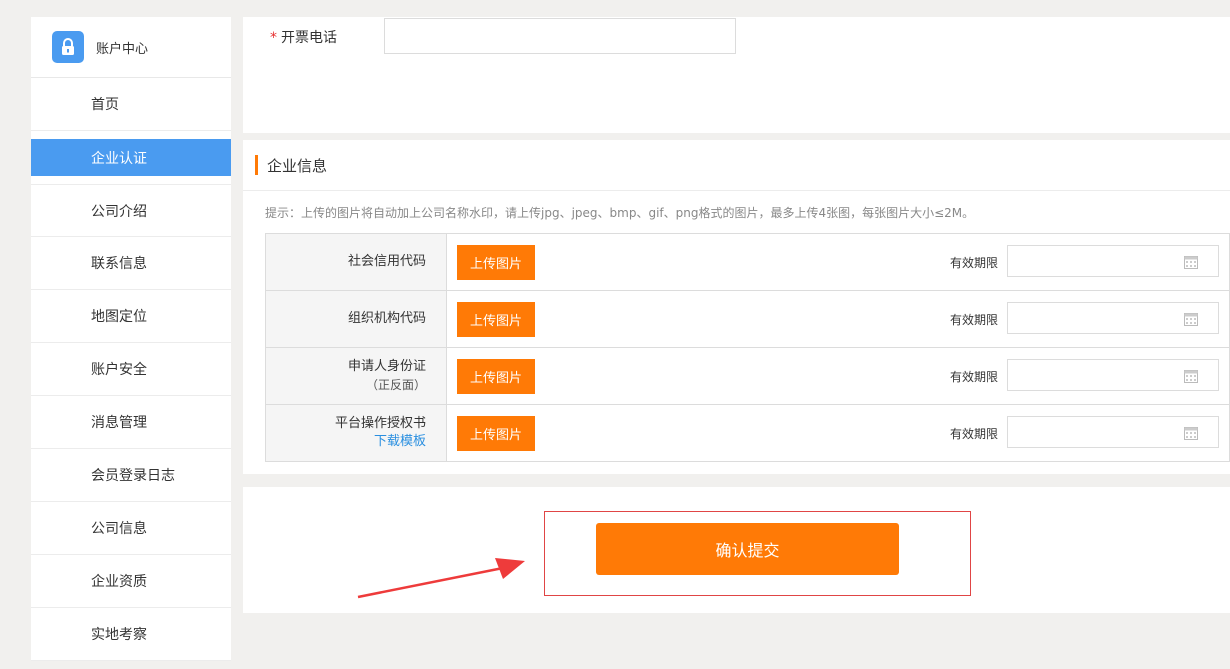 The image size is (1230, 669). Describe the element at coordinates (68, 47) in the screenshot. I see `lock-icon` at that location.